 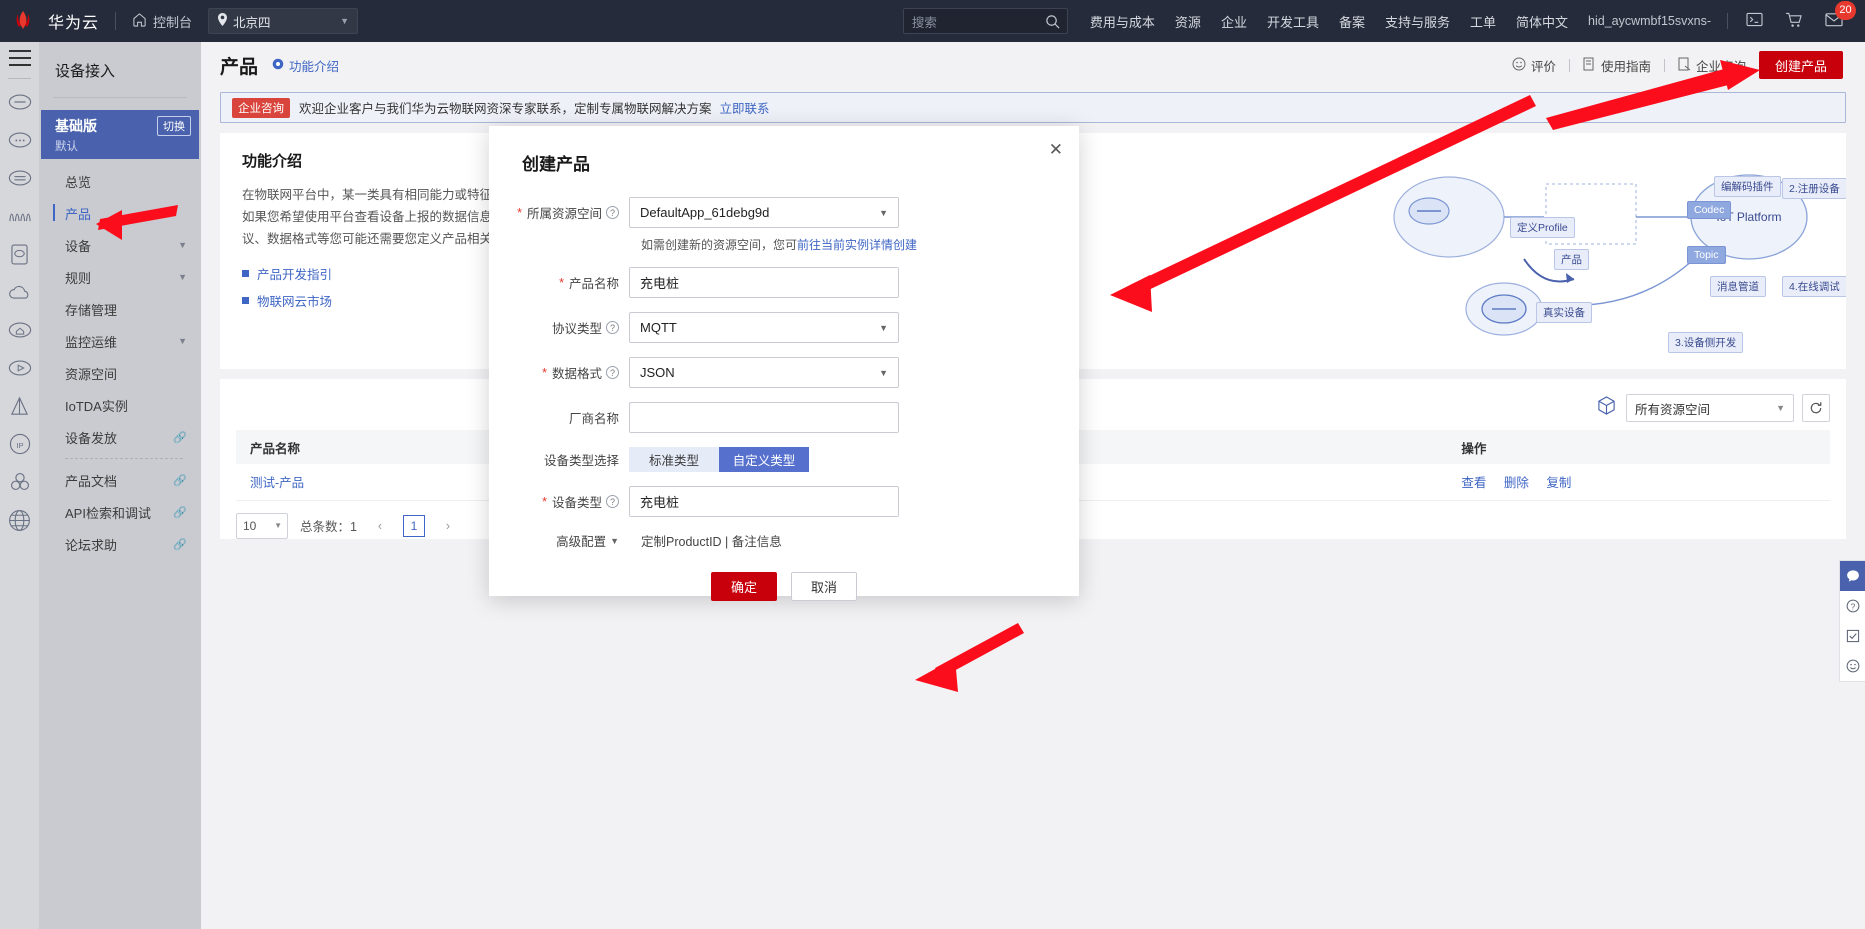 What do you see at coordinates (413, 525) in the screenshot?
I see `page-number-1: 1` at bounding box center [413, 525].